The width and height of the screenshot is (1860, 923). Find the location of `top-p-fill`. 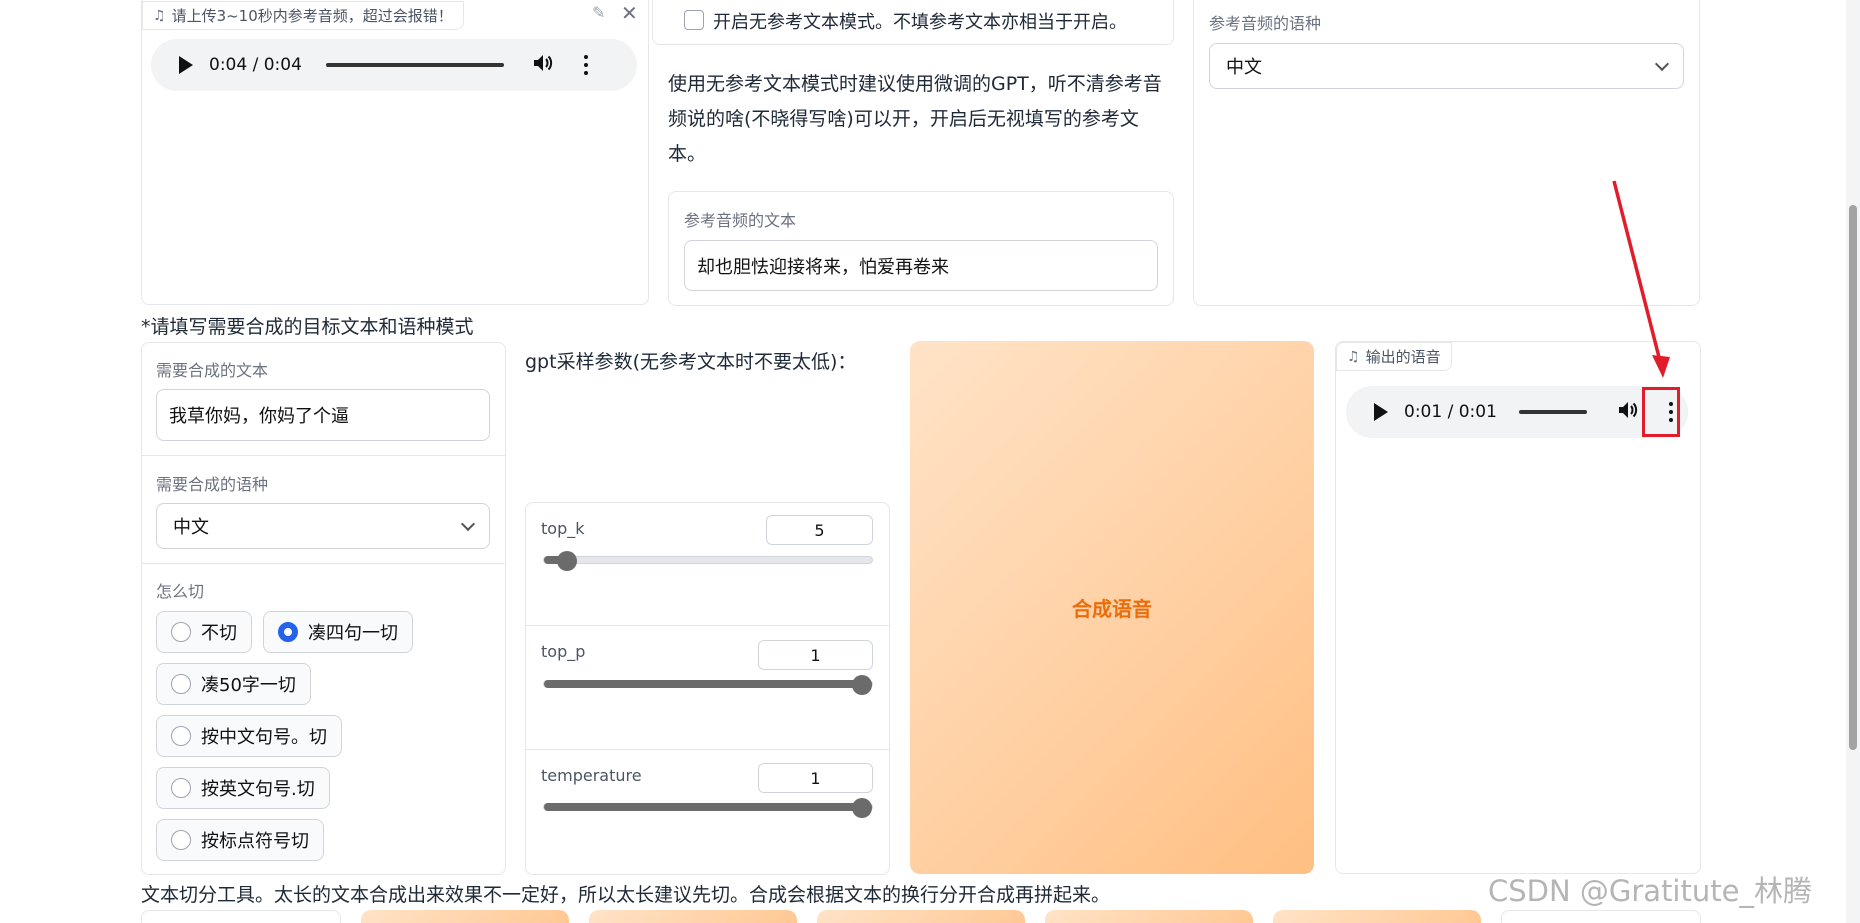

top-p-fill is located at coordinates (708, 684).